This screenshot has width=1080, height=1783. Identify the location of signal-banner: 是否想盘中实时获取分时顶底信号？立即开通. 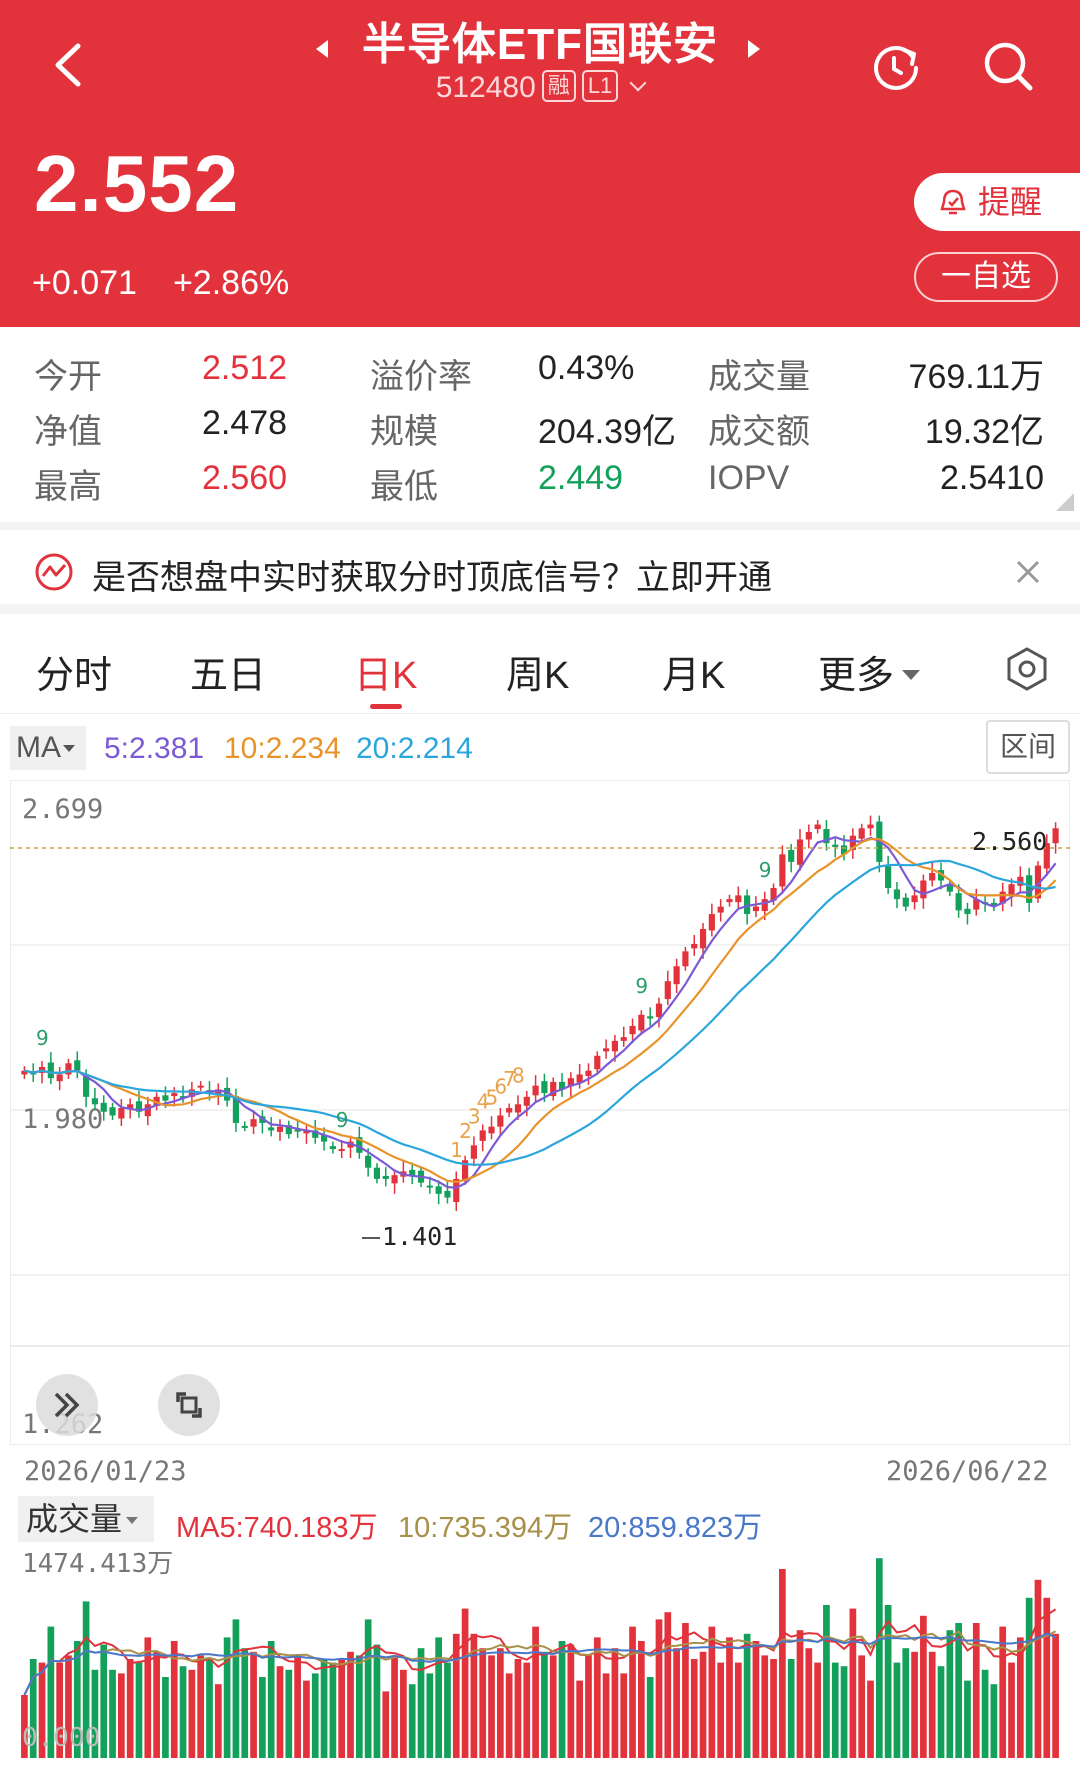
(540, 568).